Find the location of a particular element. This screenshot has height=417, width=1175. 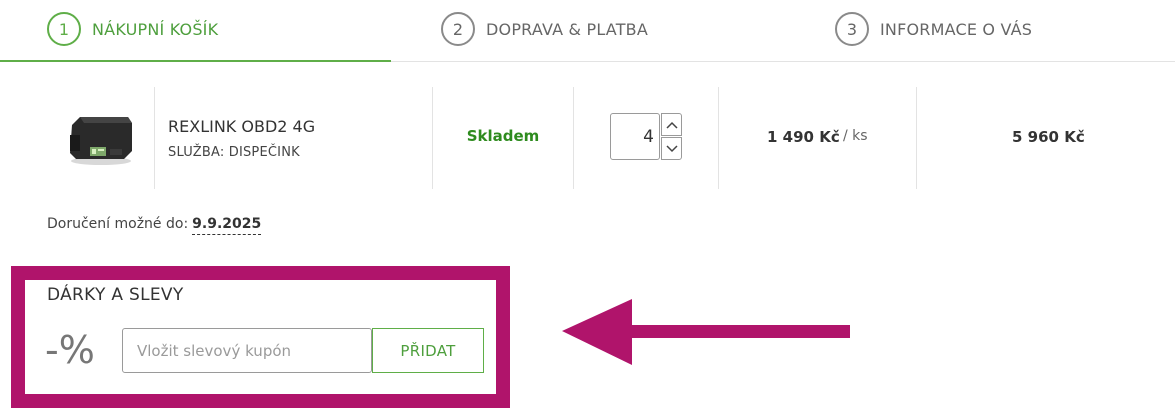

unit-label: / ks is located at coordinates (855, 136).